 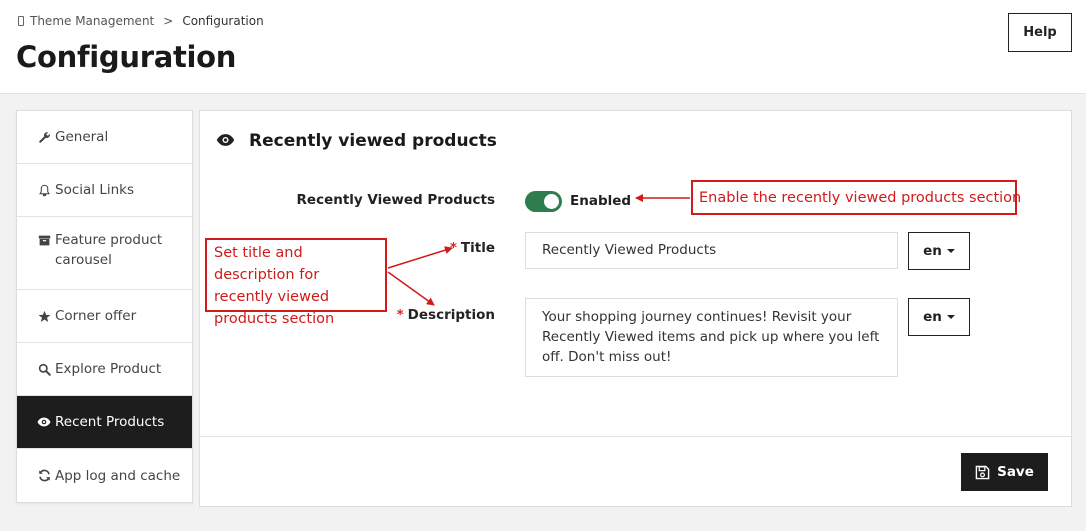 What do you see at coordinates (21, 21) in the screenshot?
I see `mobile-icon` at bounding box center [21, 21].